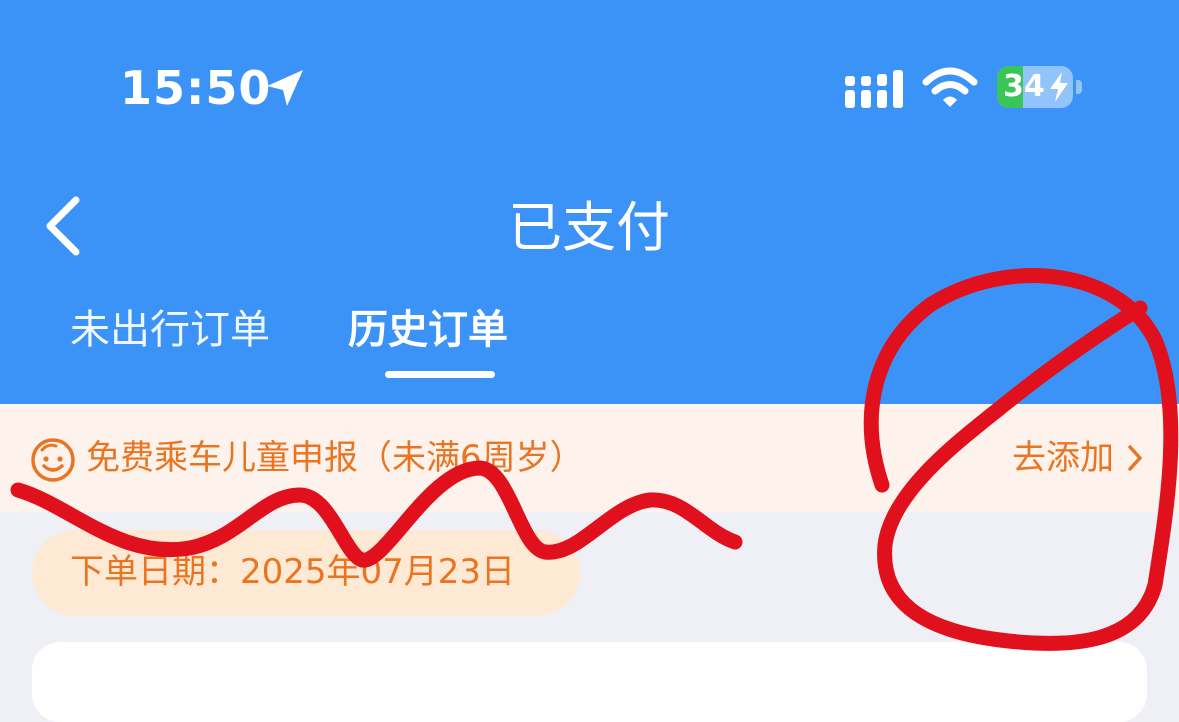 The image size is (1179, 722). I want to click on add-child-button: 去添加, so click(1080, 458).